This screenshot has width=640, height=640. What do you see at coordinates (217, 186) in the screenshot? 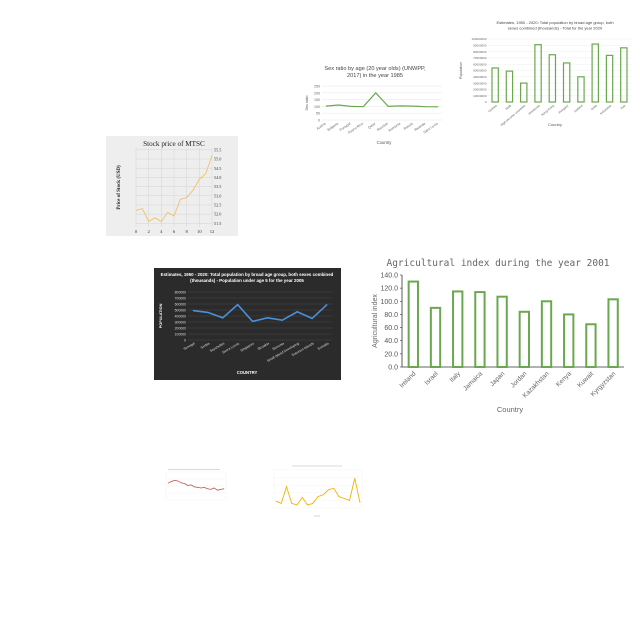
I see `y-tick-label: 53.5` at bounding box center [217, 186].